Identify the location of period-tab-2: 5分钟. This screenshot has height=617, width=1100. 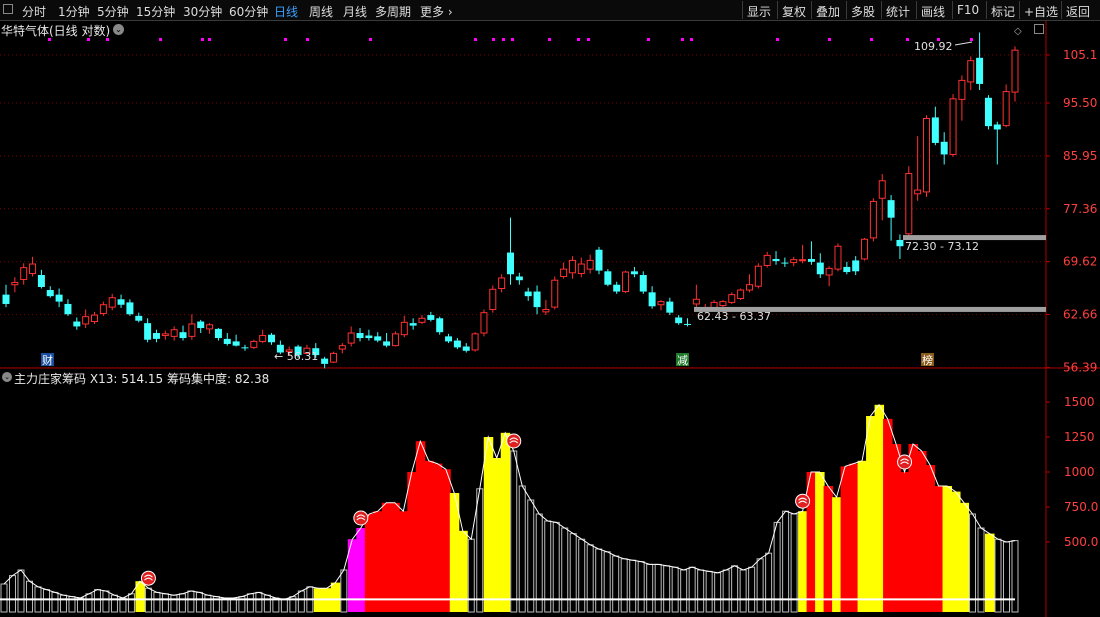
(113, 11).